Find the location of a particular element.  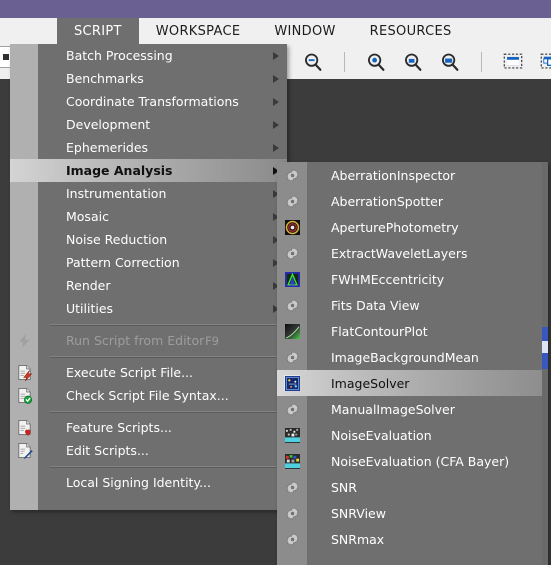

menu-item-image-analysis: Image Analysis is located at coordinates (148, 170).